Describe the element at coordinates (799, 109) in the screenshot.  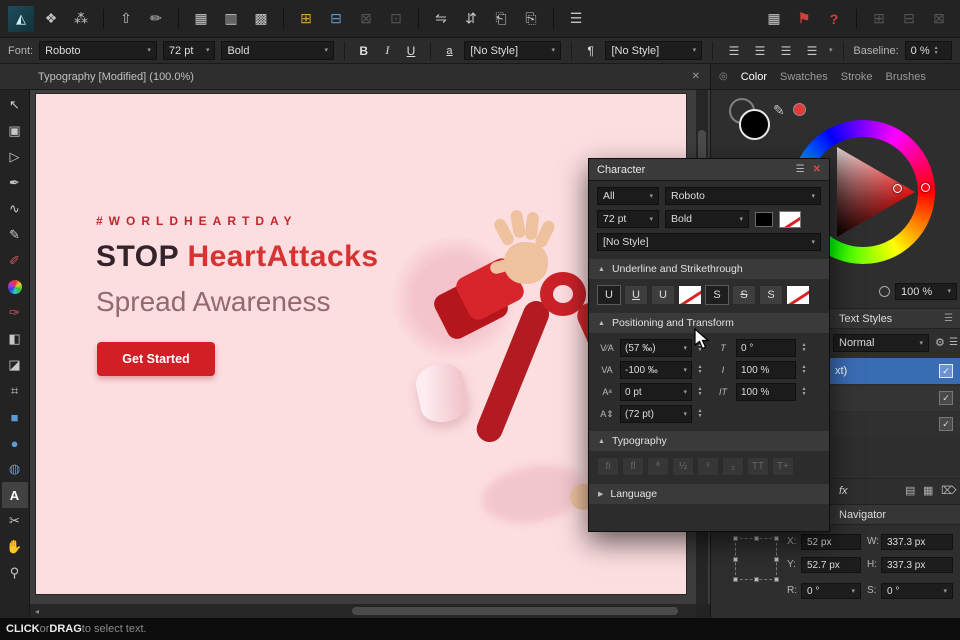
I see `current-color-dot` at that location.